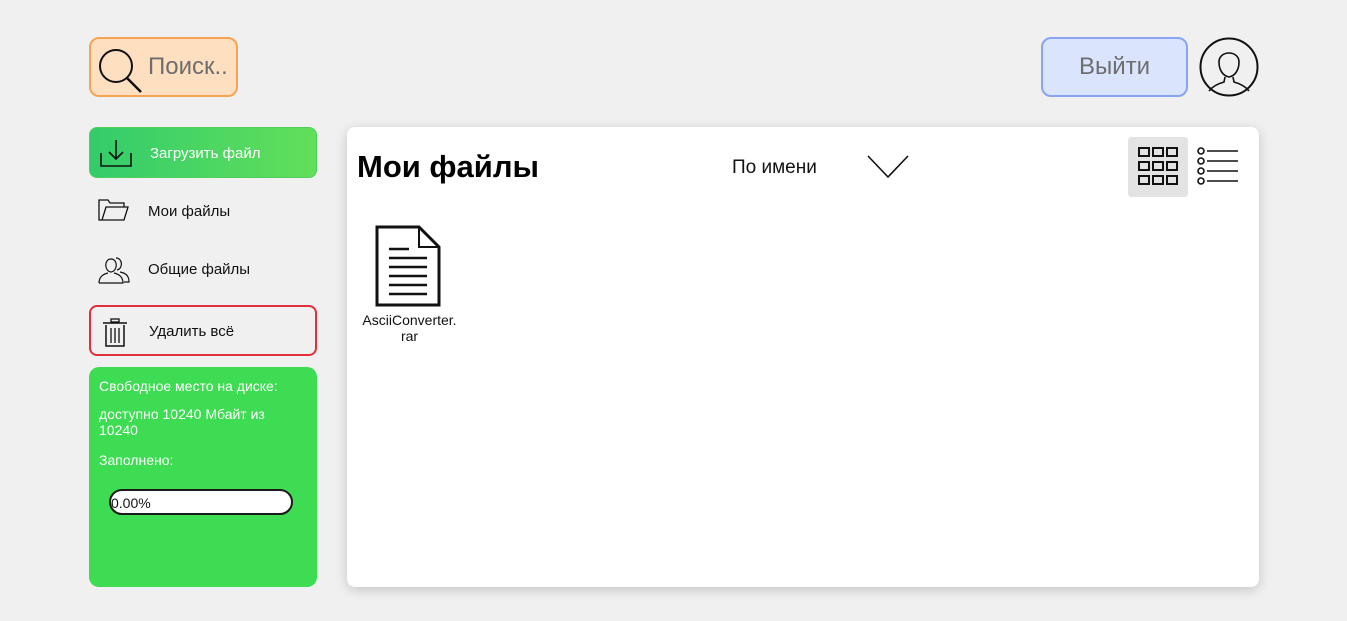 This screenshot has width=1347, height=621. Describe the element at coordinates (199, 269) in the screenshot. I see `sidebar-item-label: Общие файлы` at that location.